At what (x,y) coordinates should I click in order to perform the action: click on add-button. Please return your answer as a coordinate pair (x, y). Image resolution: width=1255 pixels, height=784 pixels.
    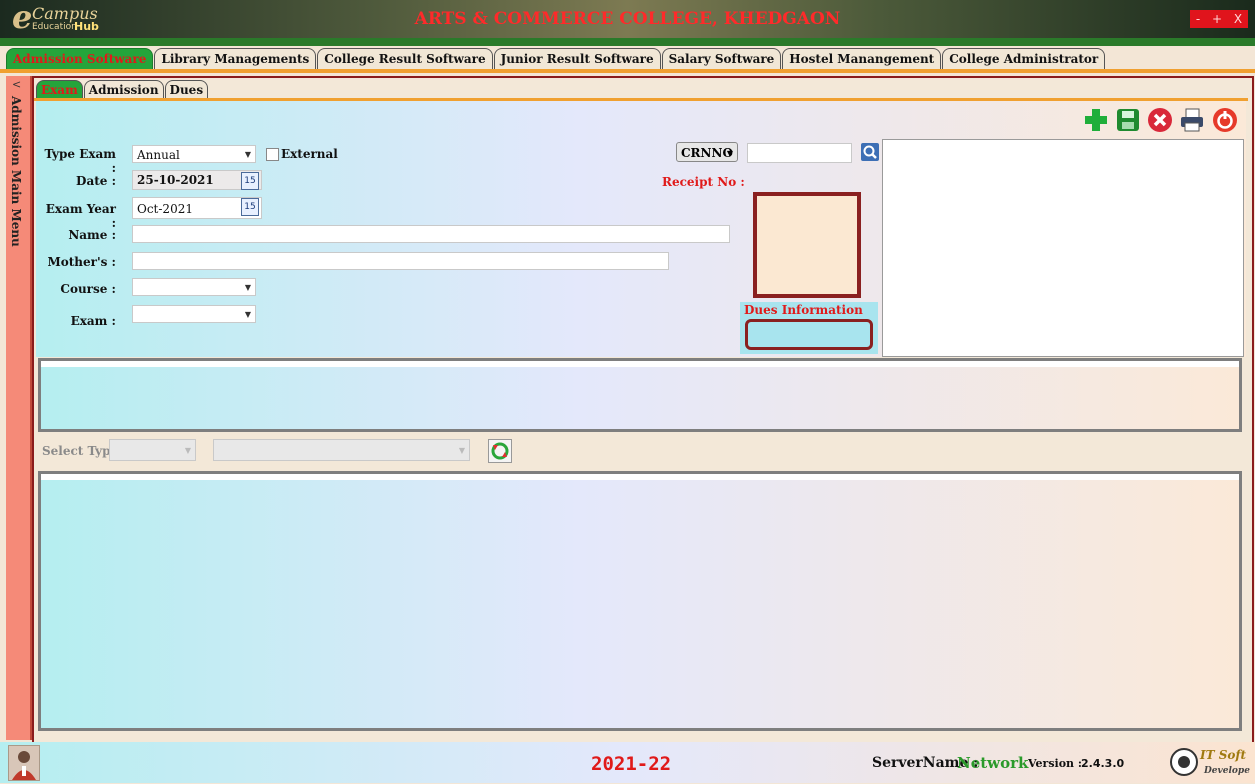
    Looking at the image, I should click on (1096, 120).